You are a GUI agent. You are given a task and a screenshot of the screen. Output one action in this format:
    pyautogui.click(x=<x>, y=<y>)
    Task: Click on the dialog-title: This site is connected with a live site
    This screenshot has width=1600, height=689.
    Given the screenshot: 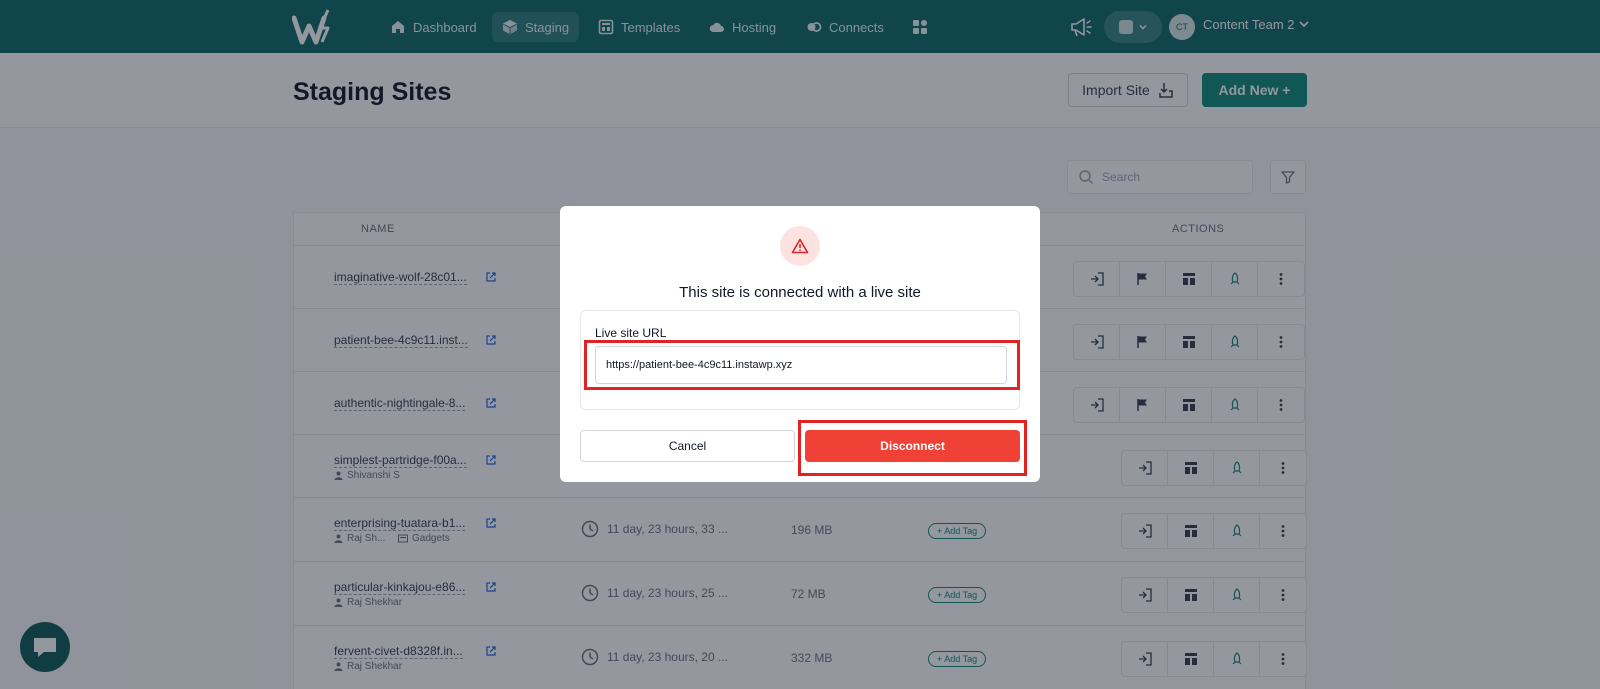 What is the action you would take?
    pyautogui.click(x=800, y=292)
    